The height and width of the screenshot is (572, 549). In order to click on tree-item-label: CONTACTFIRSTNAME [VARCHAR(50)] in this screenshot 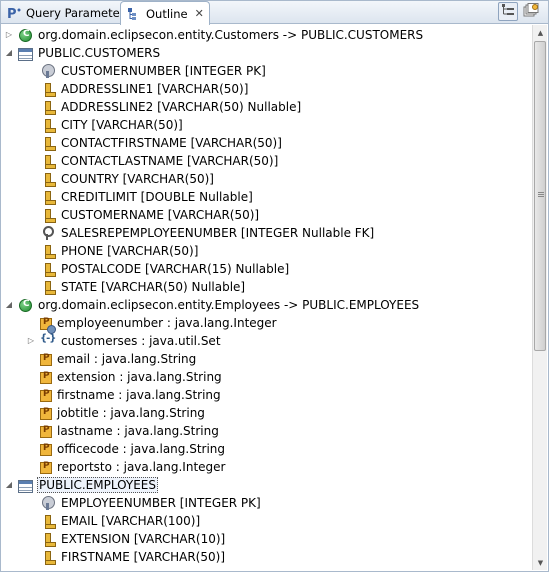, I will do `click(171, 143)`.